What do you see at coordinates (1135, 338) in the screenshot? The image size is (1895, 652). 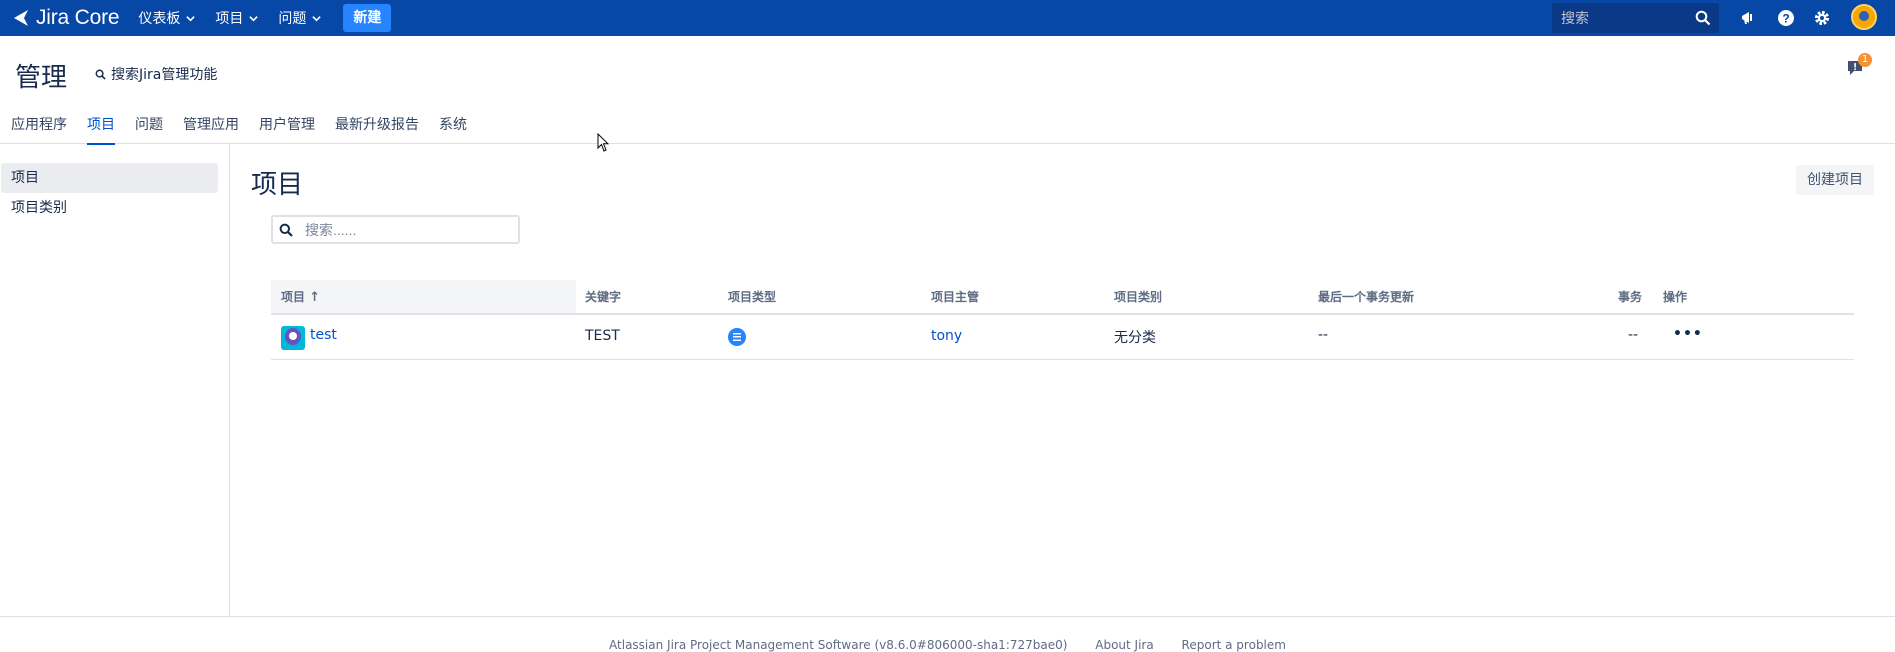 I see `project-category: 无分类` at bounding box center [1135, 338].